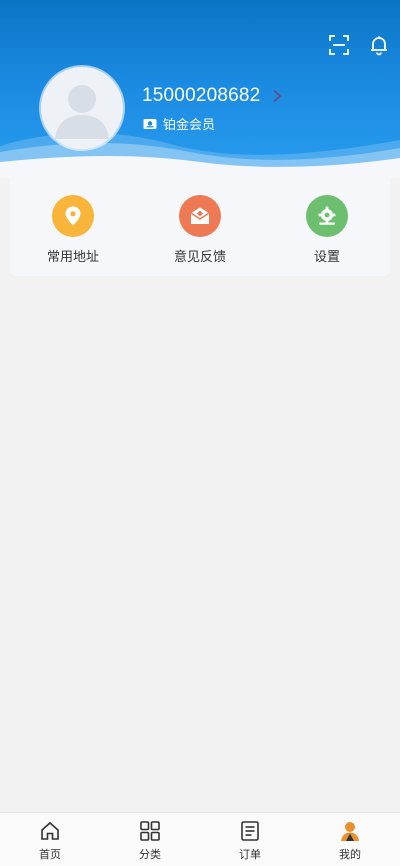 The height and width of the screenshot is (866, 400). I want to click on nav-item-home: 首页, so click(50, 839).